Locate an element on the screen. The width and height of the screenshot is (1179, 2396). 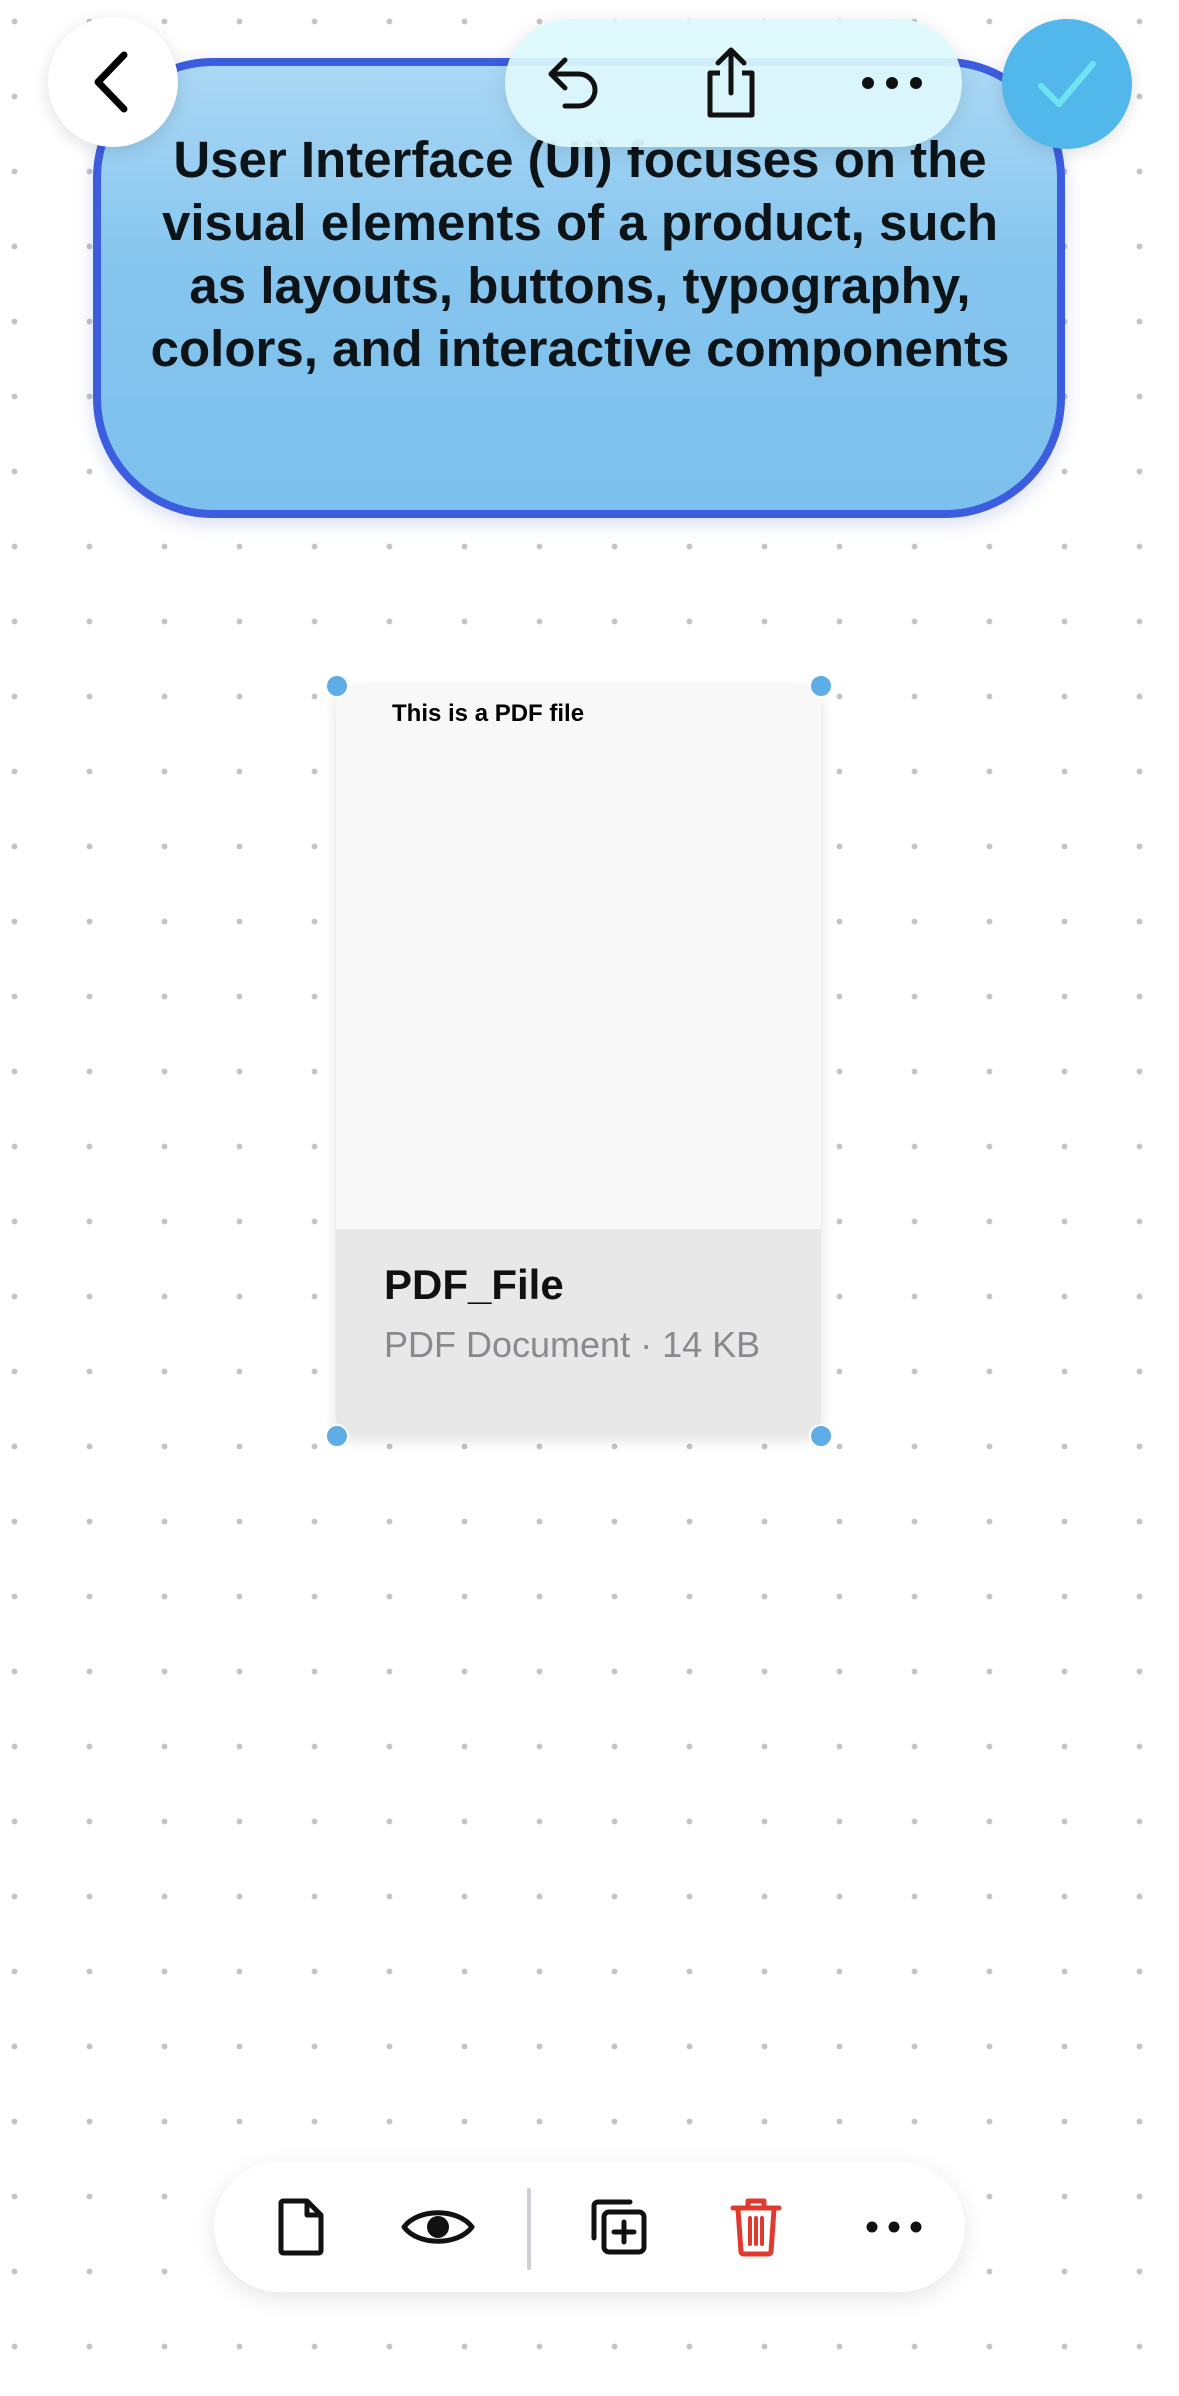
resize-handle-top-left is located at coordinates (337, 686).